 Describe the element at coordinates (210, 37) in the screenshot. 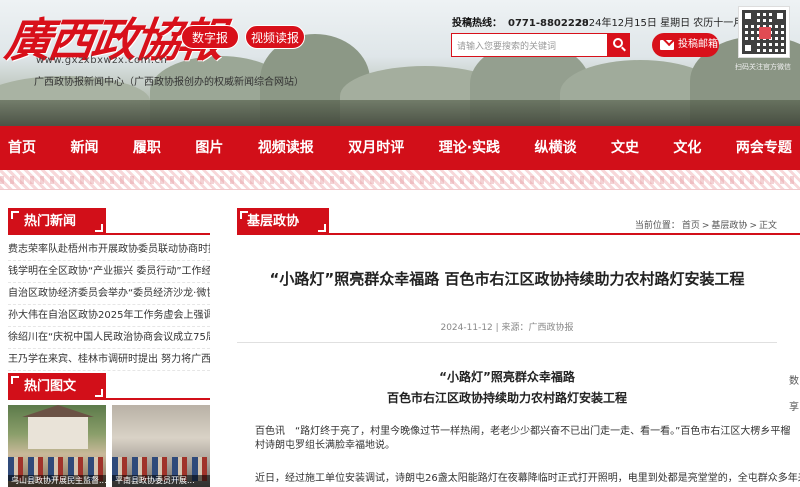

I see `digital-paper-button: 数字报` at that location.